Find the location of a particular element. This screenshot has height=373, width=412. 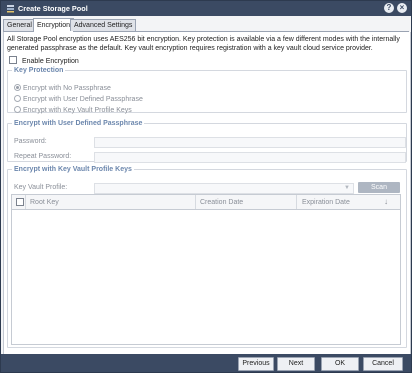

grid-header: Root Key Creation Date Expiration Date ↓ is located at coordinates (206, 202).